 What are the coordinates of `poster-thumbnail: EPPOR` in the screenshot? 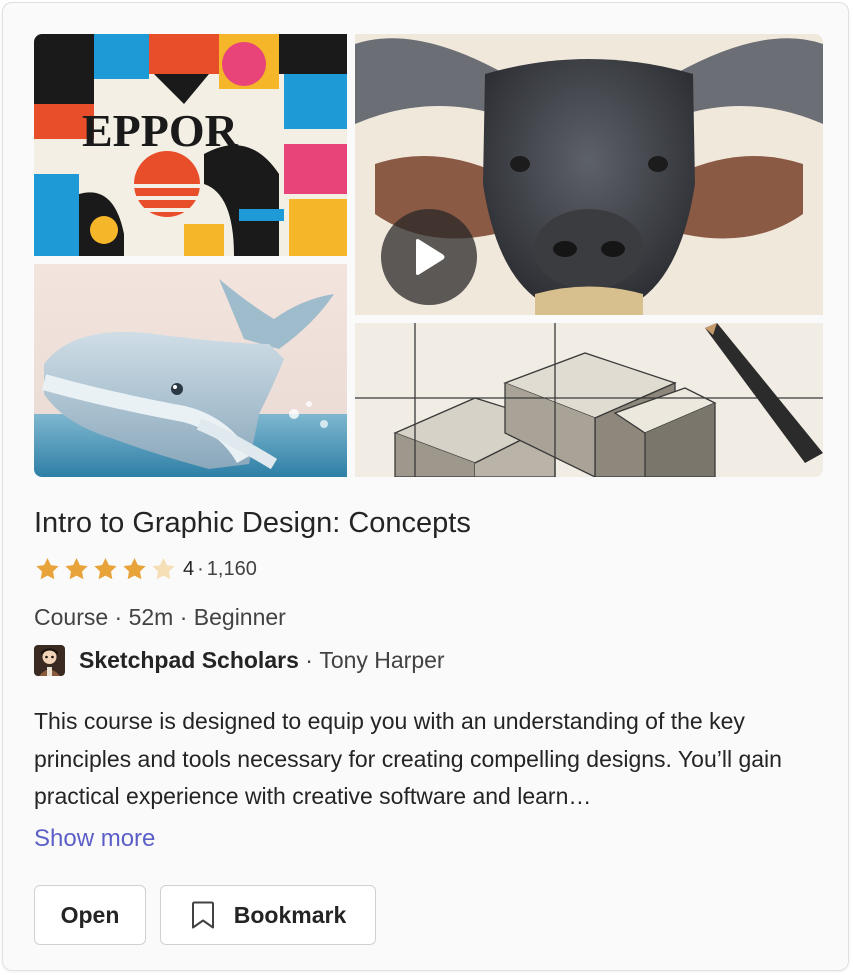 It's located at (190, 145).